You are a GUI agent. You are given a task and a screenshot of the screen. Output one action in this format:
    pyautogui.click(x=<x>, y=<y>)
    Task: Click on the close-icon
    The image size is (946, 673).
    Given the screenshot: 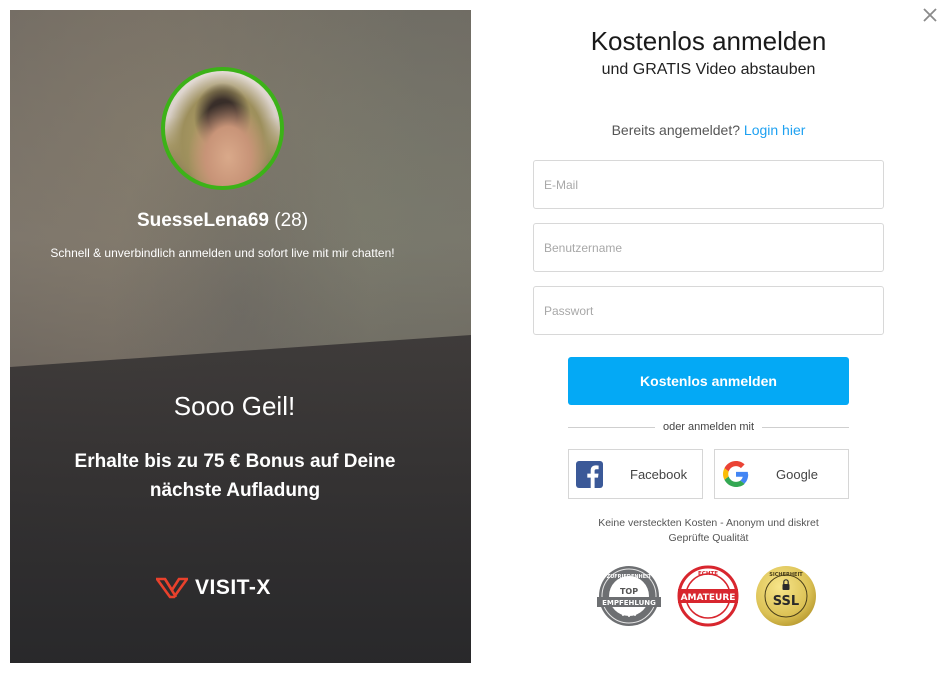 What is the action you would take?
    pyautogui.click(x=930, y=15)
    